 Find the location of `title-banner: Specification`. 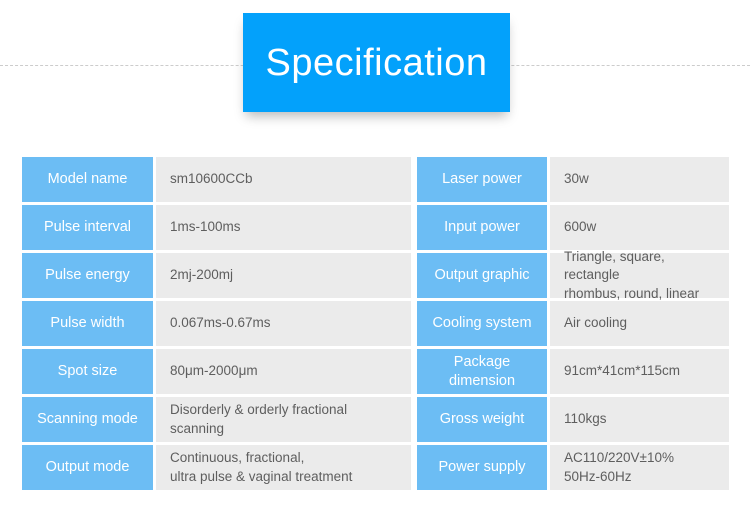

title-banner: Specification is located at coordinates (376, 62).